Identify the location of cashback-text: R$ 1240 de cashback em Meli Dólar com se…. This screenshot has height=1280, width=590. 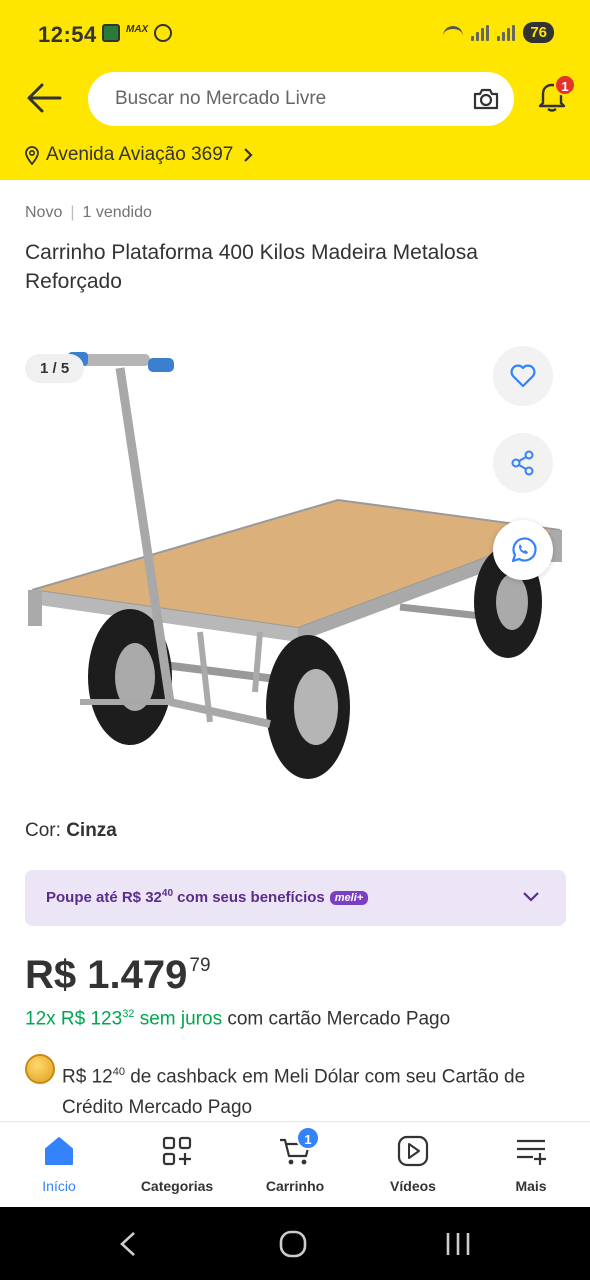
(319, 1090).